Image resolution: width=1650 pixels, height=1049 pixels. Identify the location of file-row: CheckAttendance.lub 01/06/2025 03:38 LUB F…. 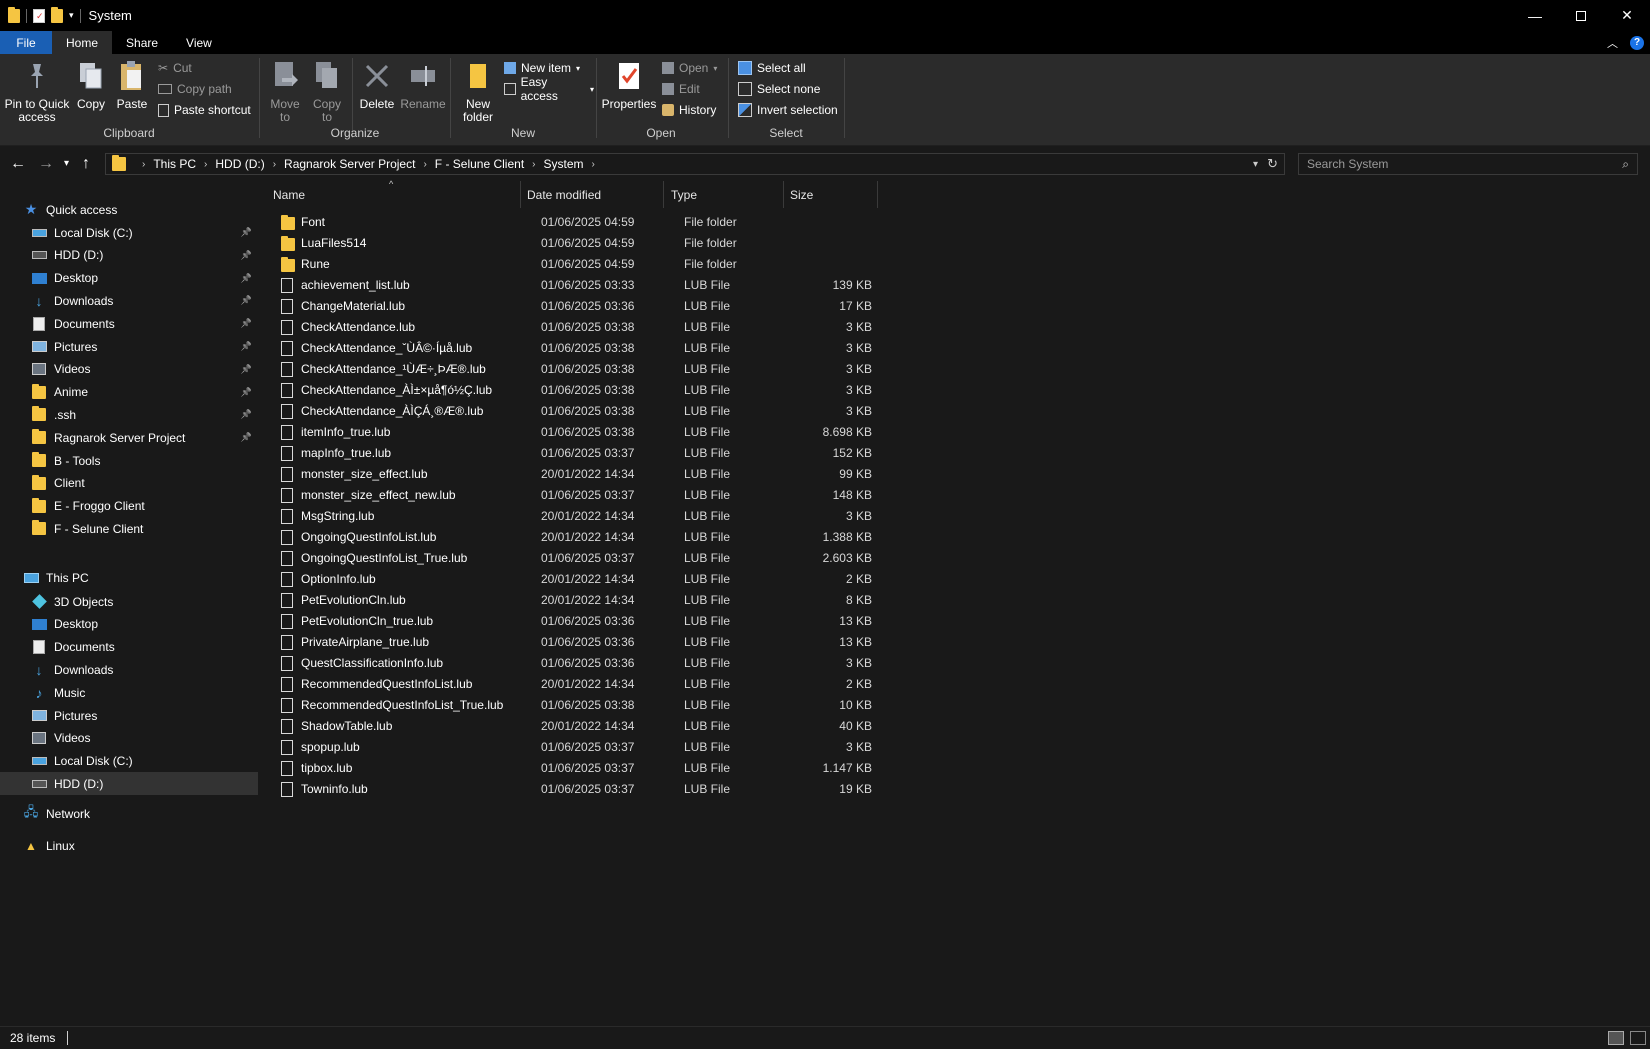
(571, 327).